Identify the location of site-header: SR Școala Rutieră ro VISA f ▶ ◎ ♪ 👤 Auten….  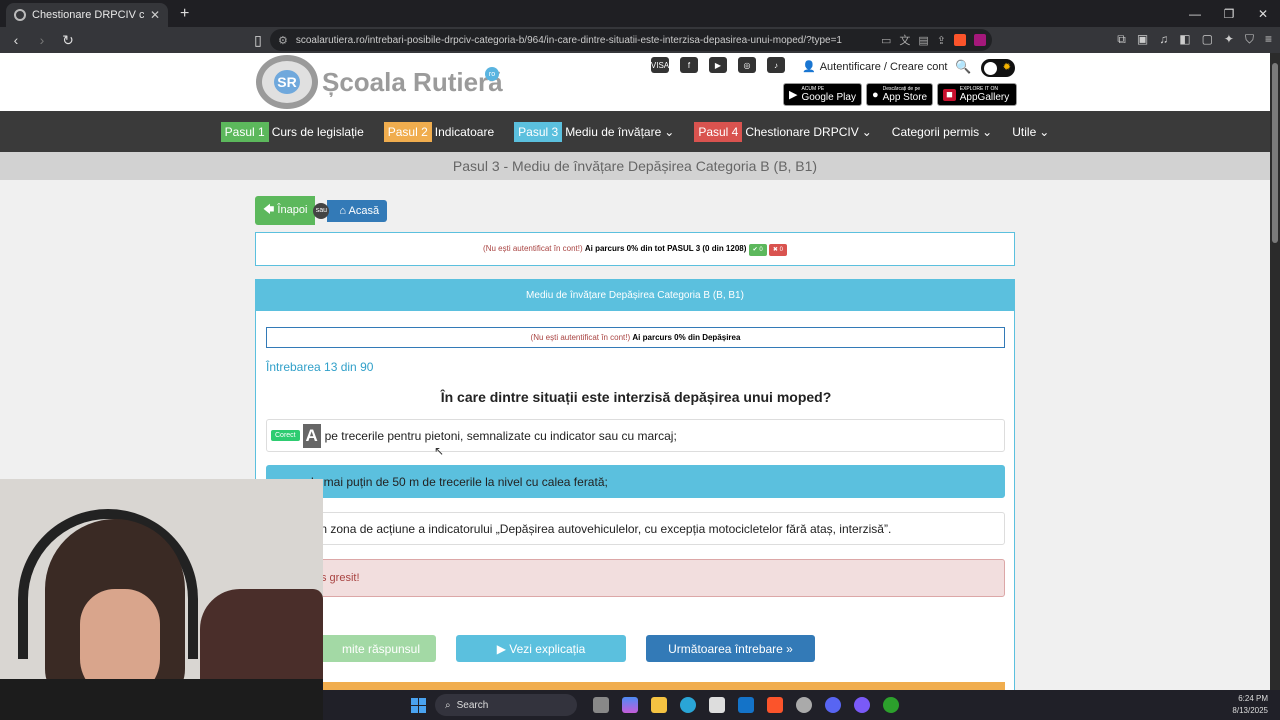
(635, 82).